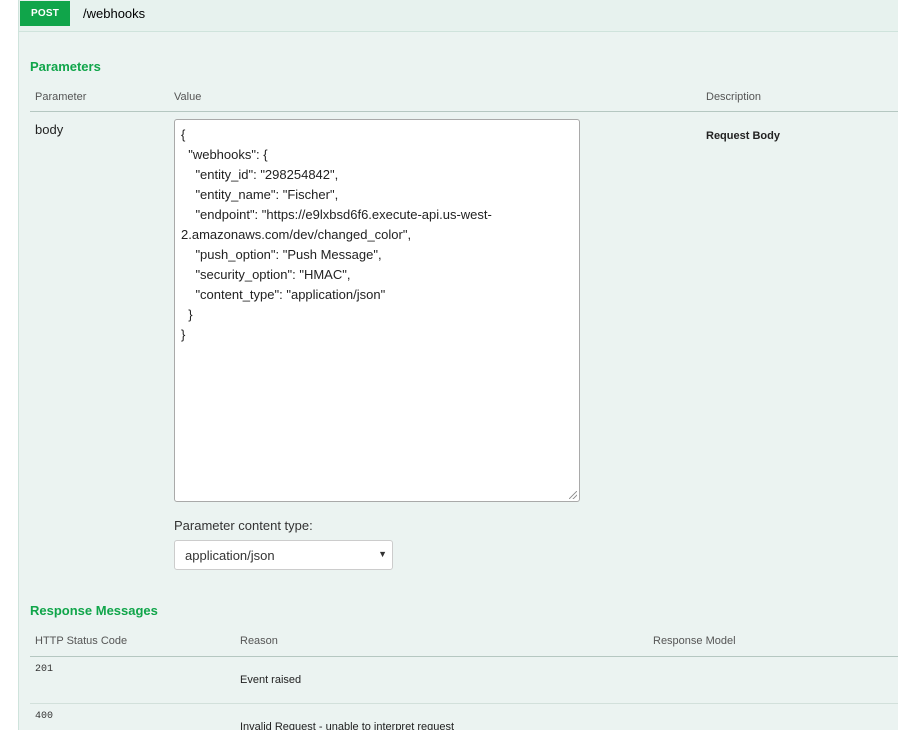 The width and height of the screenshot is (898, 730). I want to click on parameters-header-divider, so click(464, 111).